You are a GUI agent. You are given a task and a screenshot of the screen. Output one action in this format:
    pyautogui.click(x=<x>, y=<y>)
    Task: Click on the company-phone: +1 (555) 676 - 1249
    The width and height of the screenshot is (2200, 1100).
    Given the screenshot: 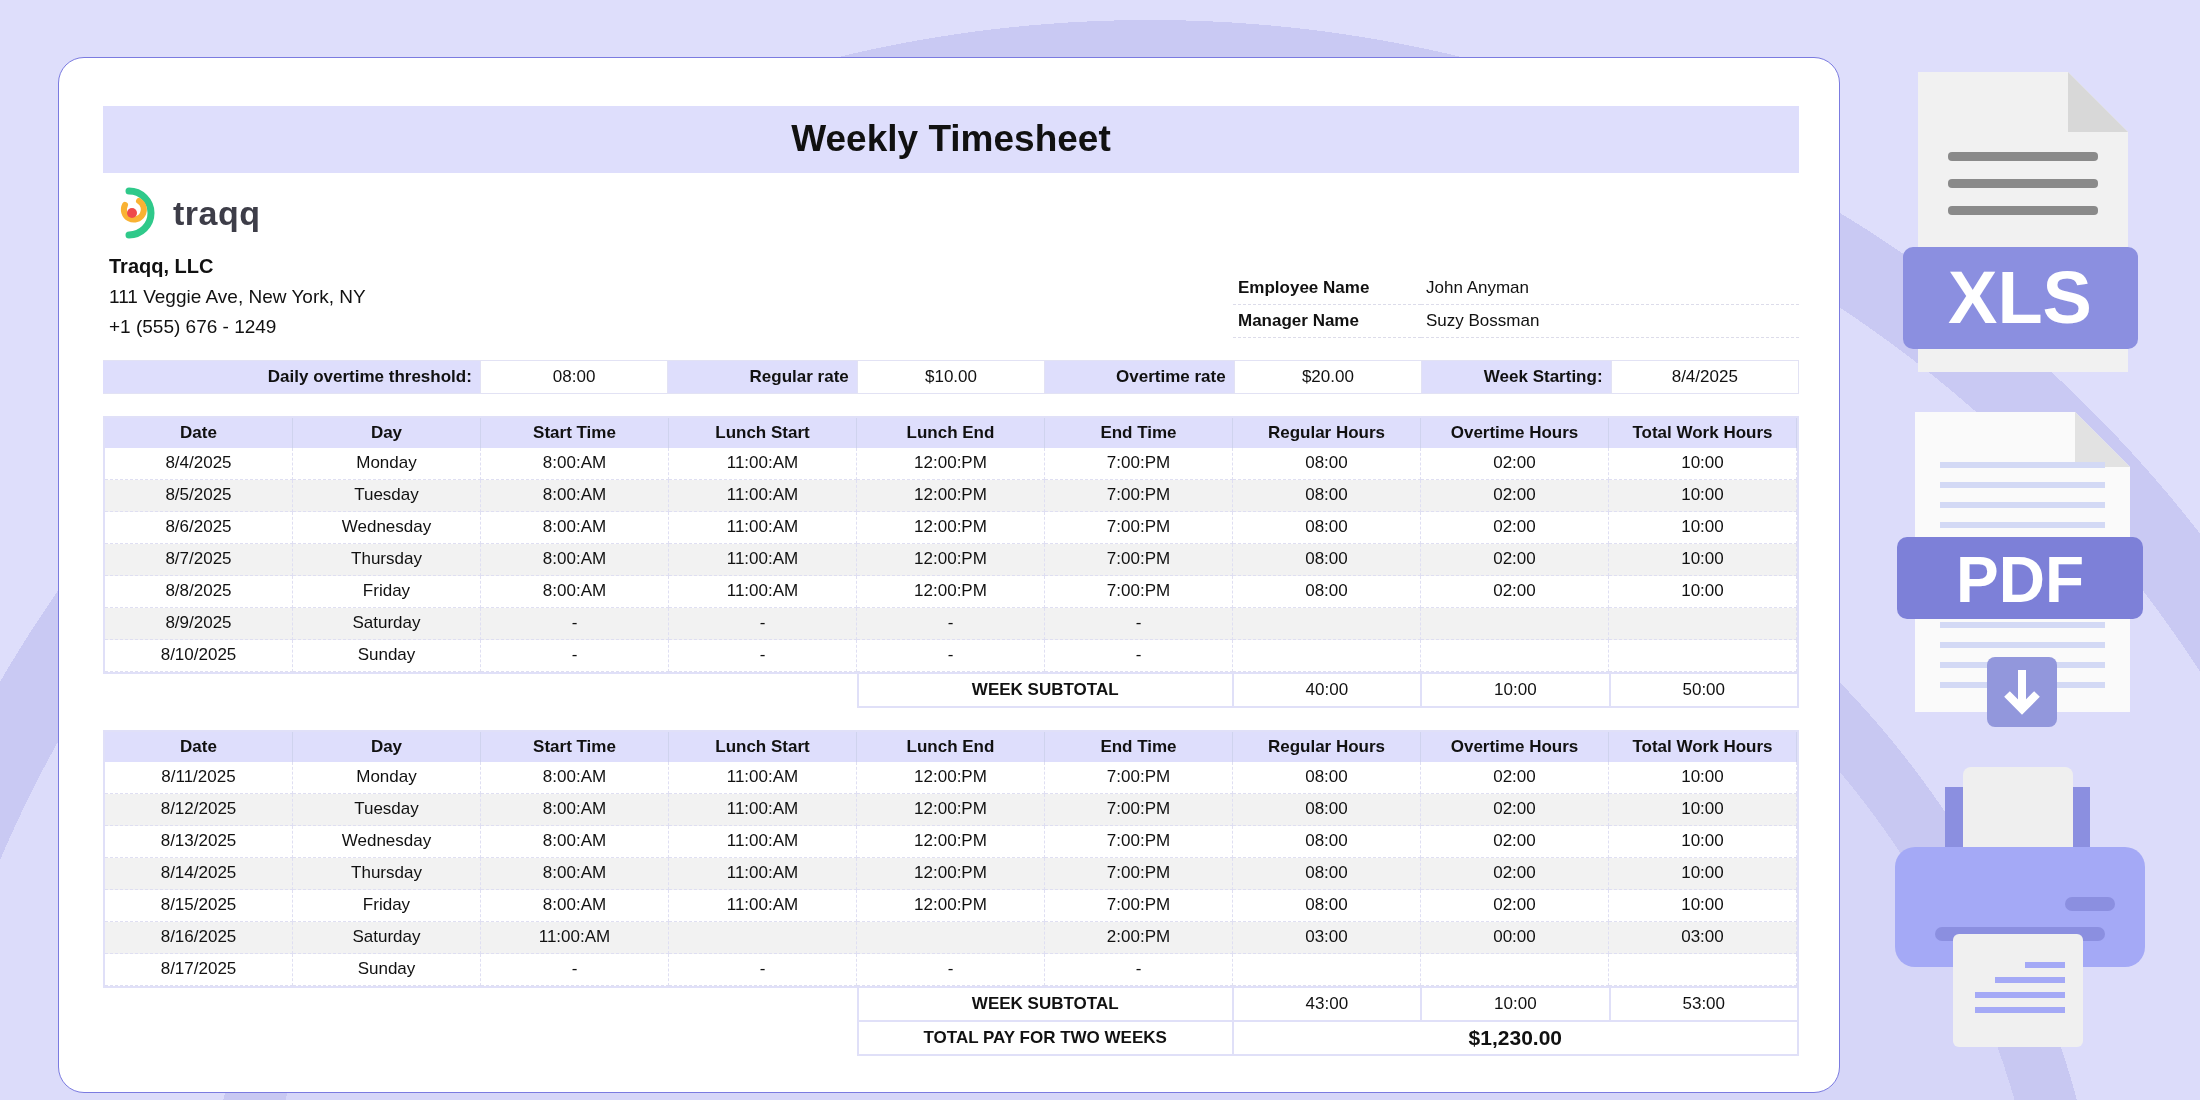 What is the action you would take?
    pyautogui.click(x=193, y=327)
    